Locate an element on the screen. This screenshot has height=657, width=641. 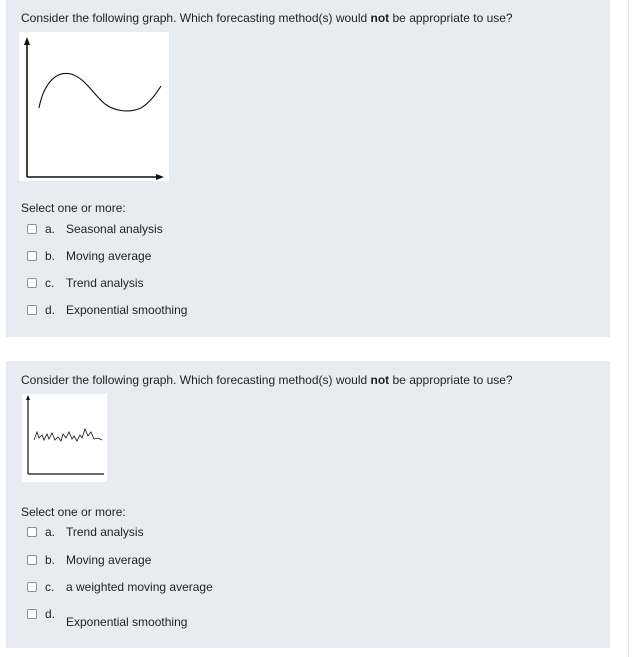
question-1-select-label: Select one or more: is located at coordinates (73, 208).